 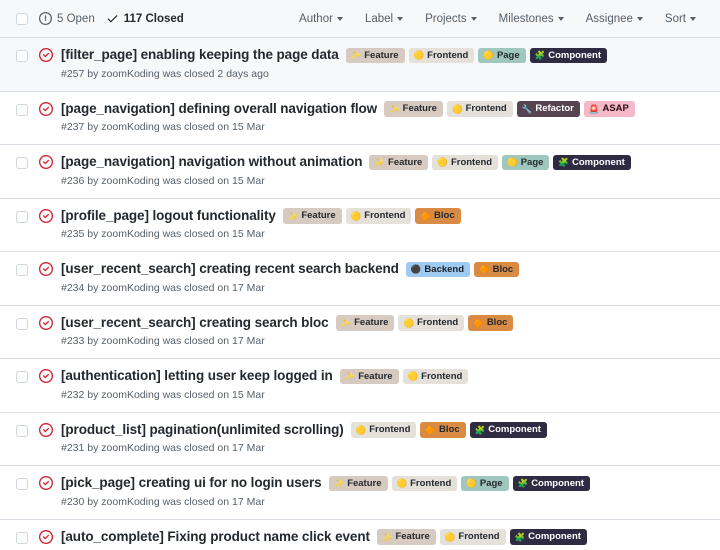 I want to click on open-issues-filter: 5 Open, so click(x=67, y=18).